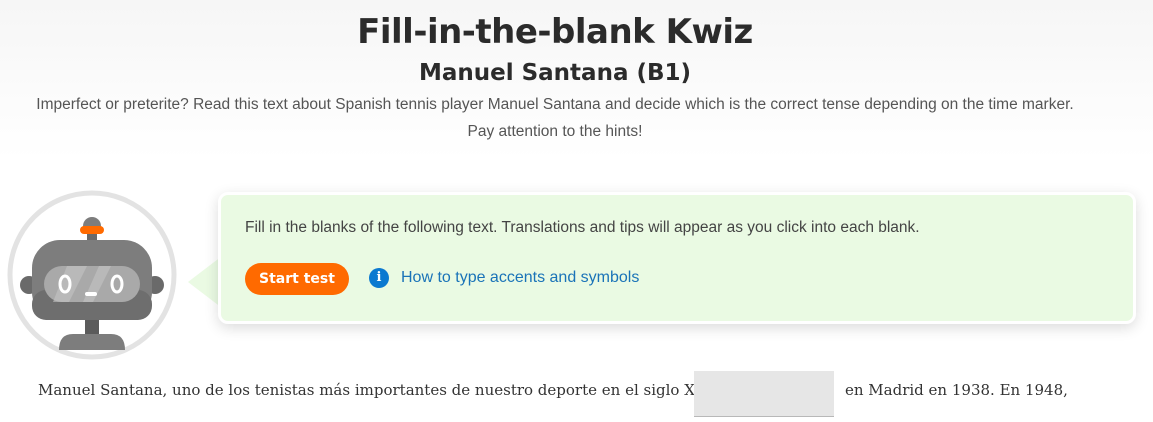 This screenshot has width=1153, height=422. I want to click on exercise-sentence-after: en Madrid en 1938. En 1948,, so click(956, 390).